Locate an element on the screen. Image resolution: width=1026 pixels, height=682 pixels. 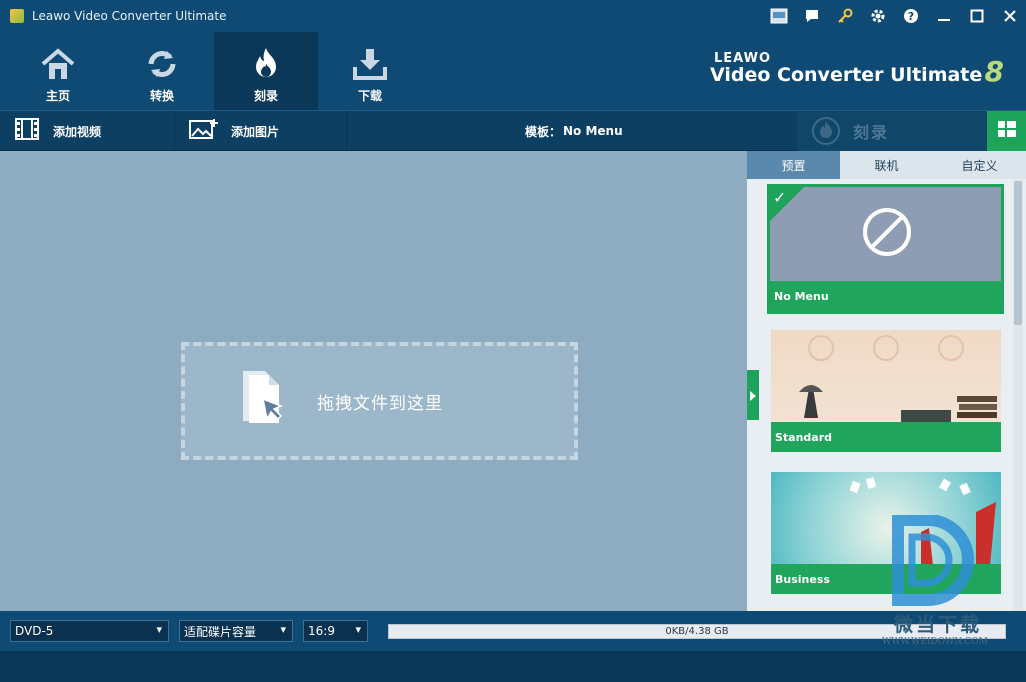
fit-mode-value: 适配碟片容量 is located at coordinates (220, 631).